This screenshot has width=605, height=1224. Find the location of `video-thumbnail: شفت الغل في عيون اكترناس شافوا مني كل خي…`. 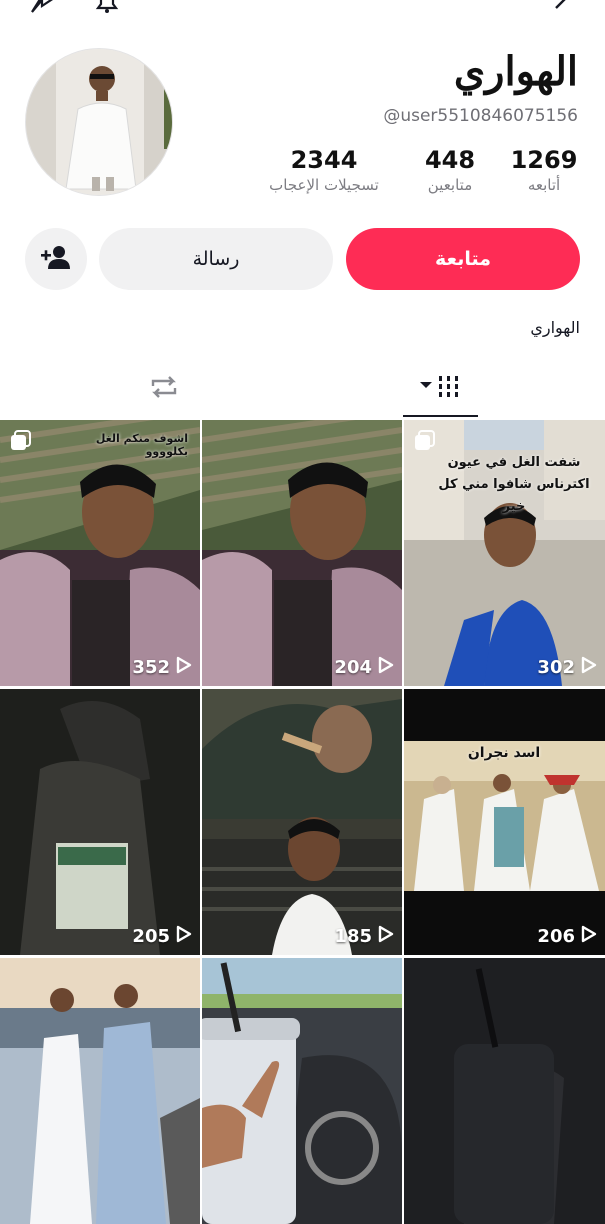

video-thumbnail: شفت الغل في عيون اكترناس شافوا مني كل خي… is located at coordinates (504, 553).